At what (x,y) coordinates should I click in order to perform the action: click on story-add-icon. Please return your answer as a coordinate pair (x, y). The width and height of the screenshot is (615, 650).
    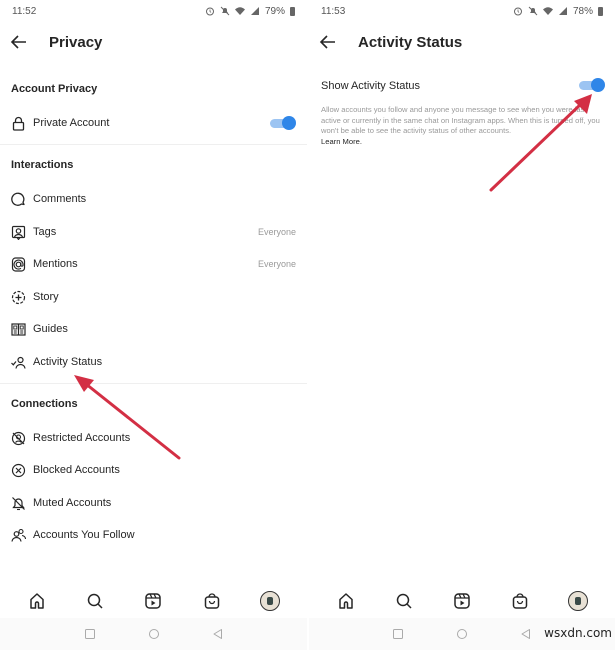
    Looking at the image, I should click on (18, 297).